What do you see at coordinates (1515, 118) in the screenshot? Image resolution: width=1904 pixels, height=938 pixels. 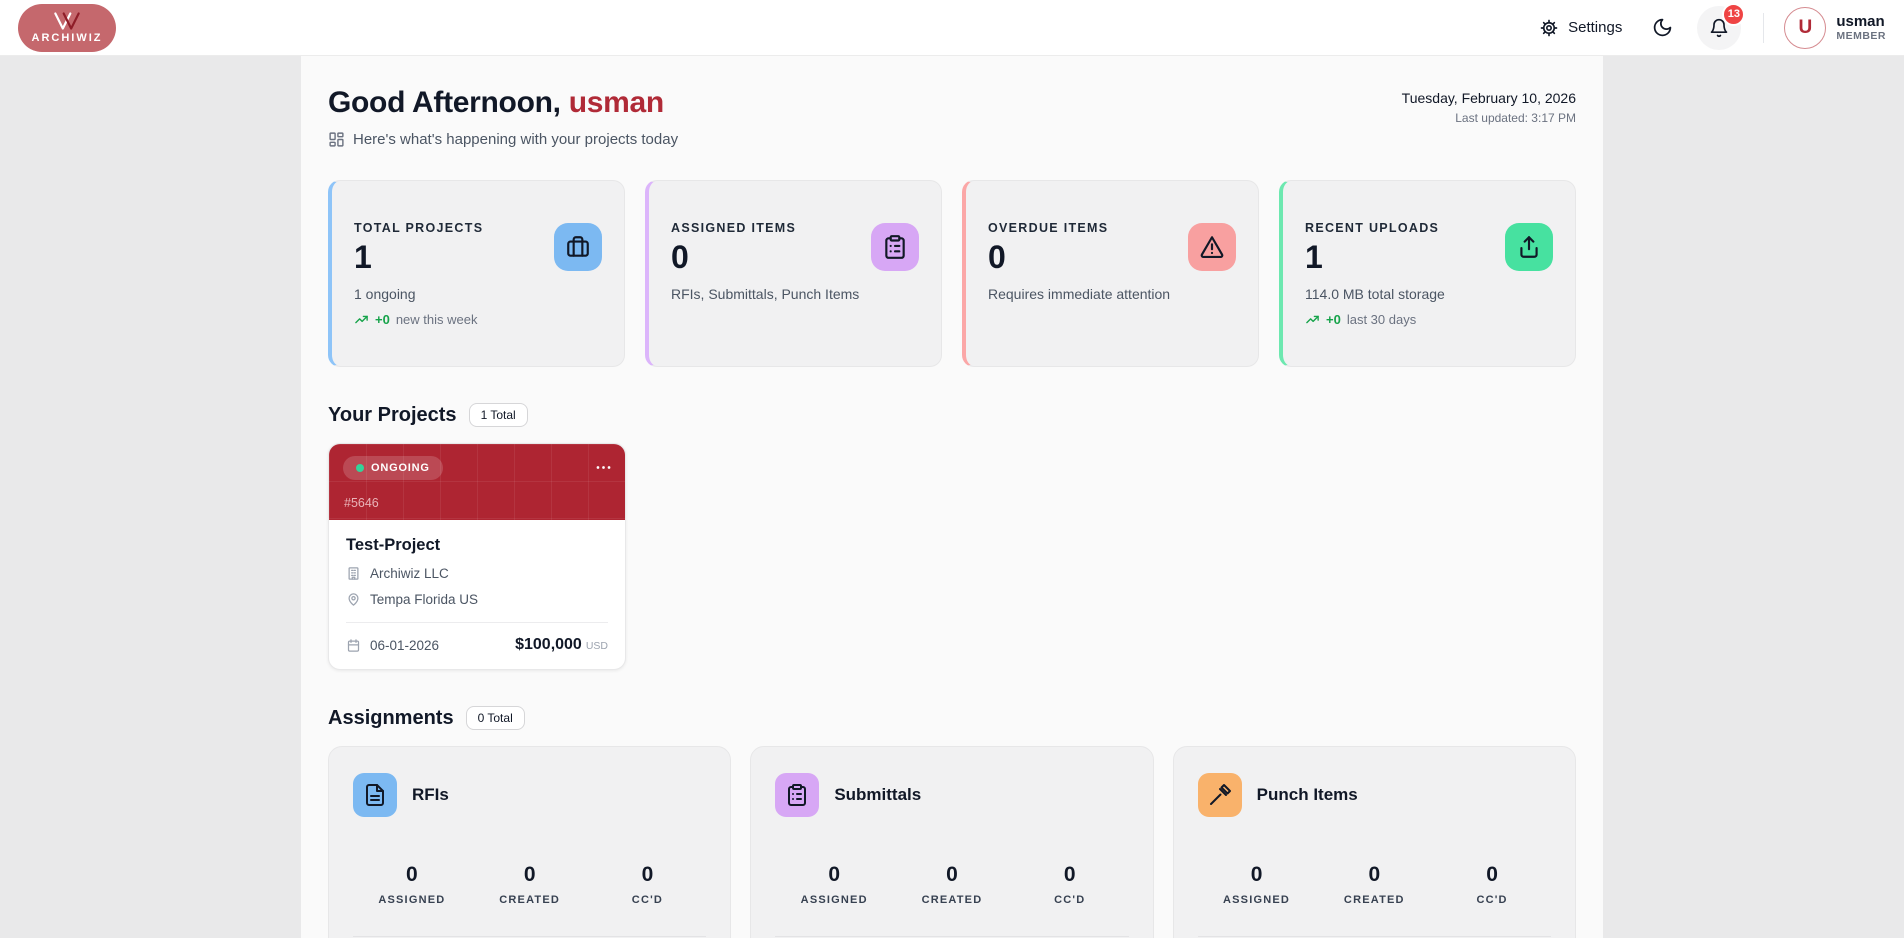 I see `last-updated: Last updated: 3:17 PM` at bounding box center [1515, 118].